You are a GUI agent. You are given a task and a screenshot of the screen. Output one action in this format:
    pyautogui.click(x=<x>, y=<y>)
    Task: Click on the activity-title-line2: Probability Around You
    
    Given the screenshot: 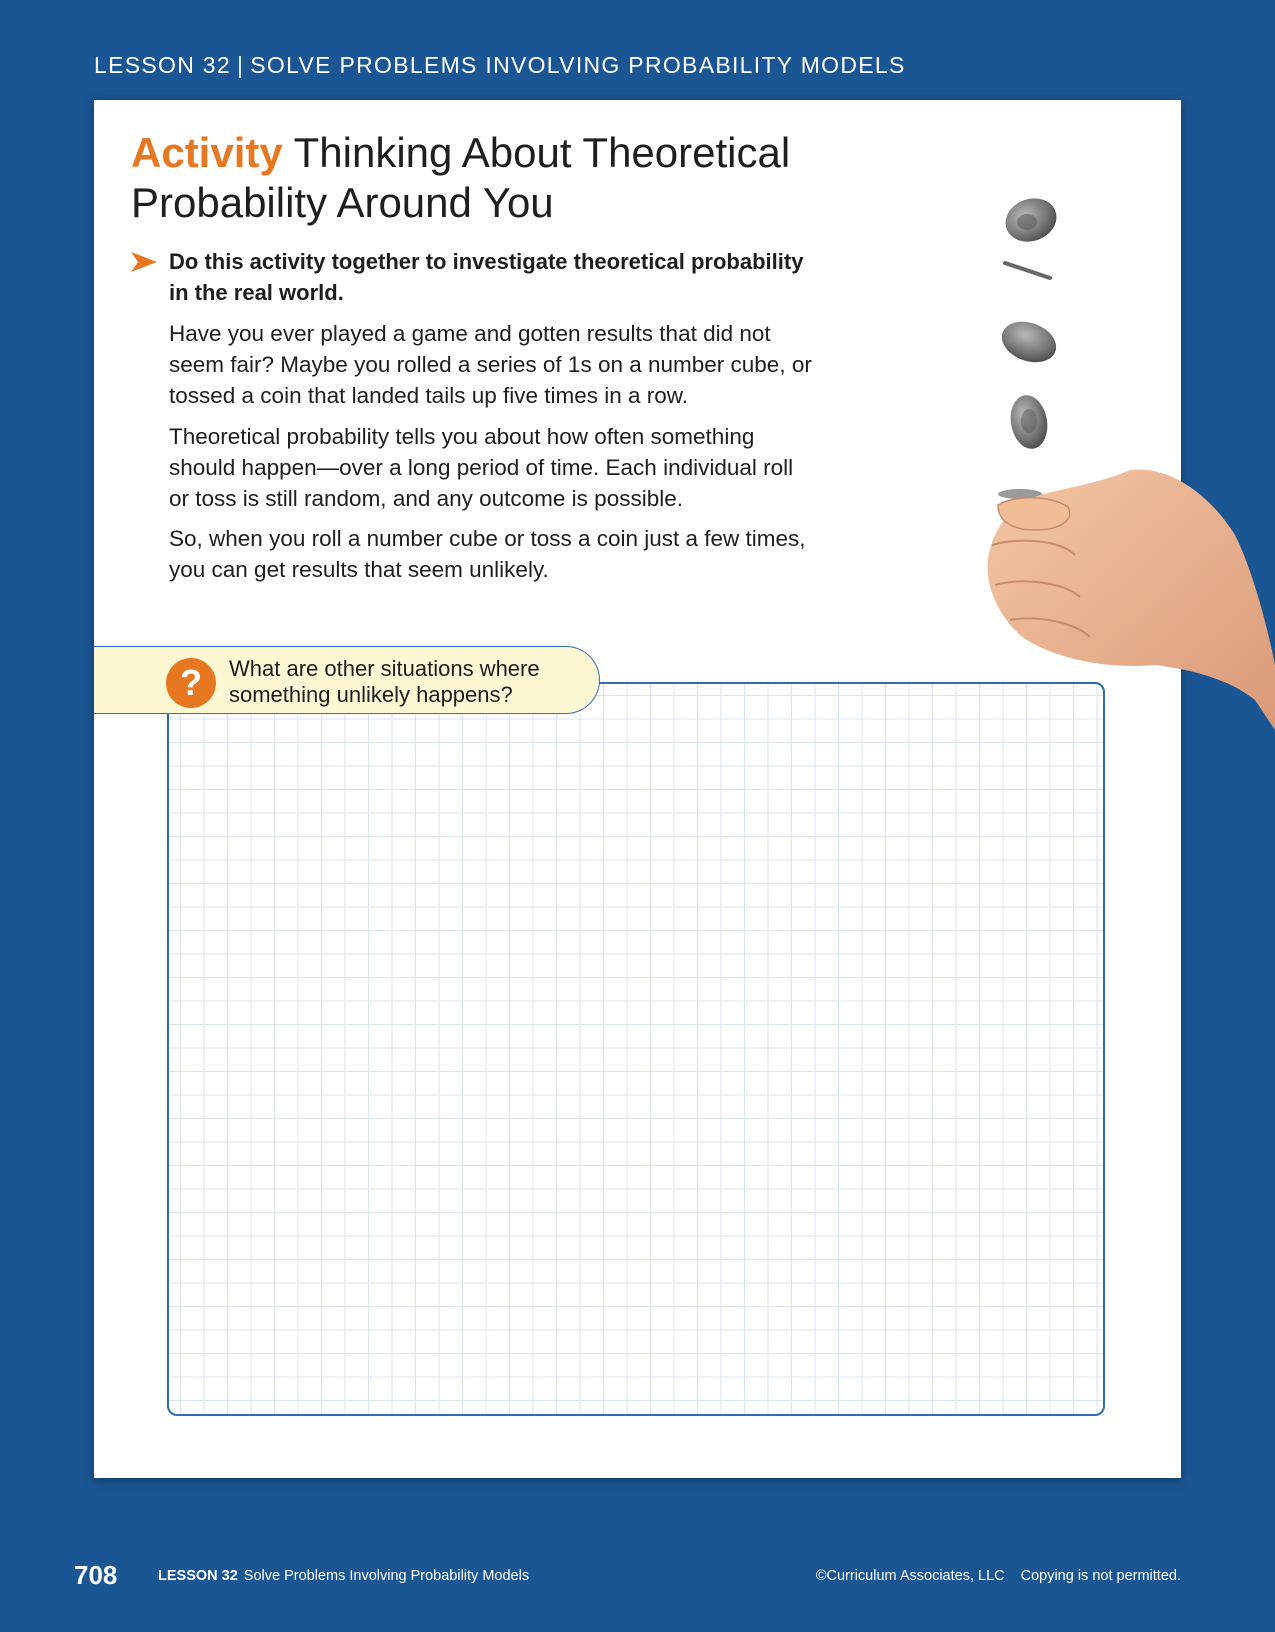 What is the action you would take?
    pyautogui.click(x=342, y=202)
    